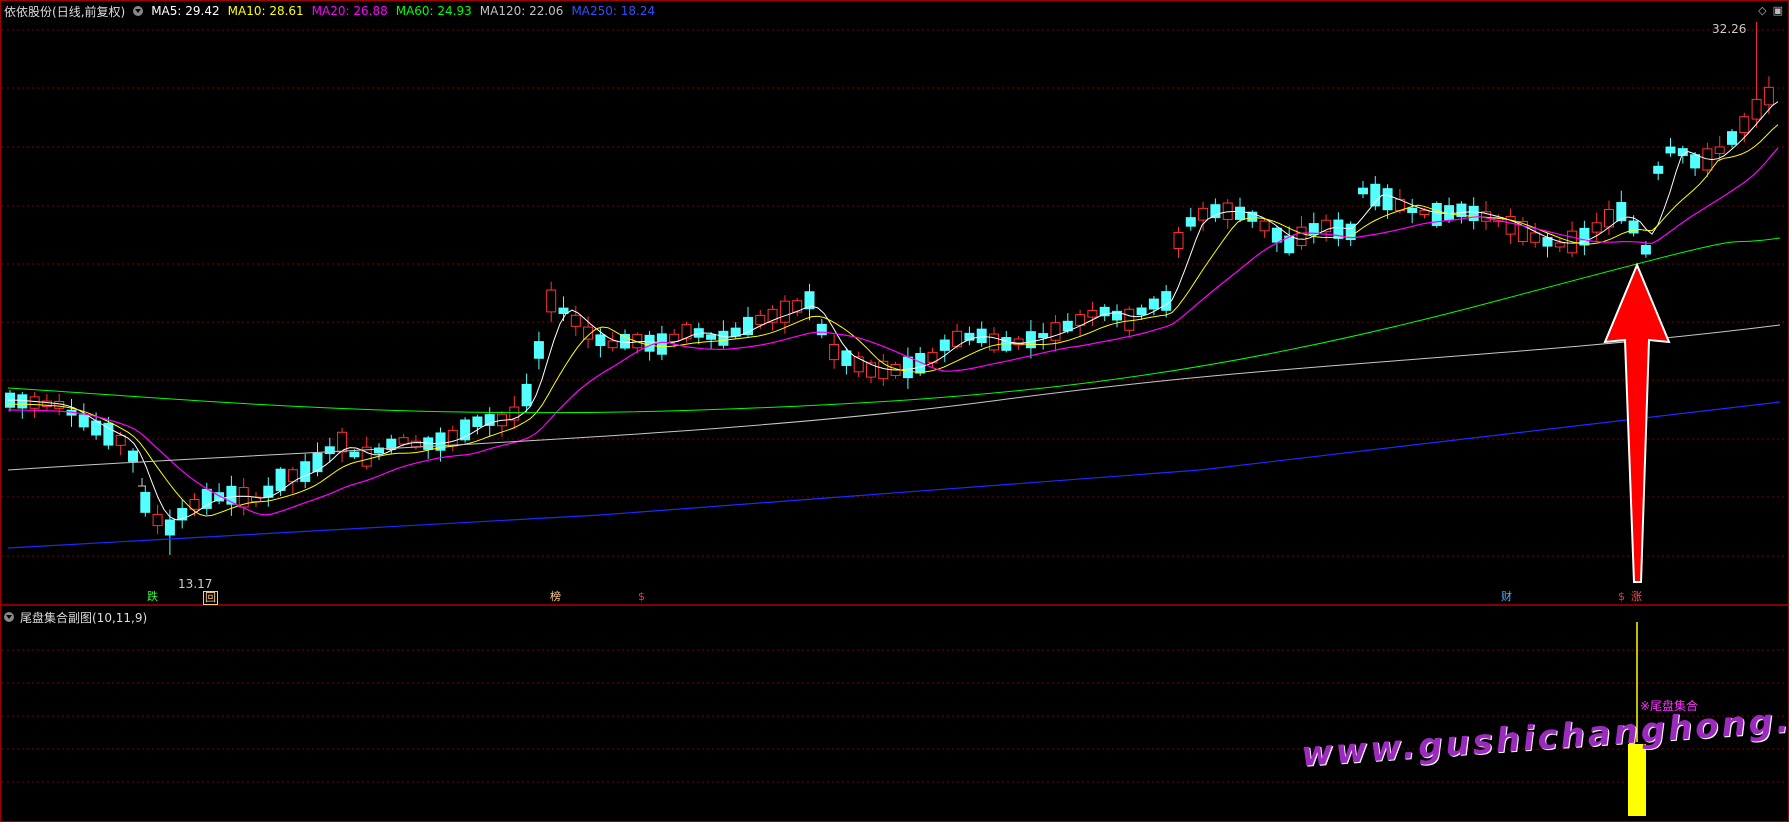  Describe the element at coordinates (1636, 596) in the screenshot. I see `marker-zhang: 涨` at that location.